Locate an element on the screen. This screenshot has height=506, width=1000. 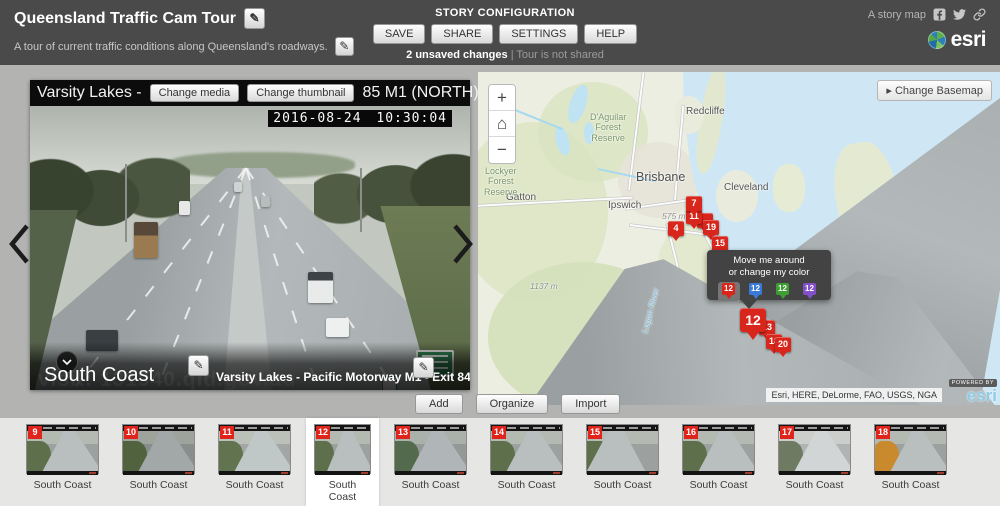
thumbnail-card-11: 11 South Coast is located at coordinates (254, 465).